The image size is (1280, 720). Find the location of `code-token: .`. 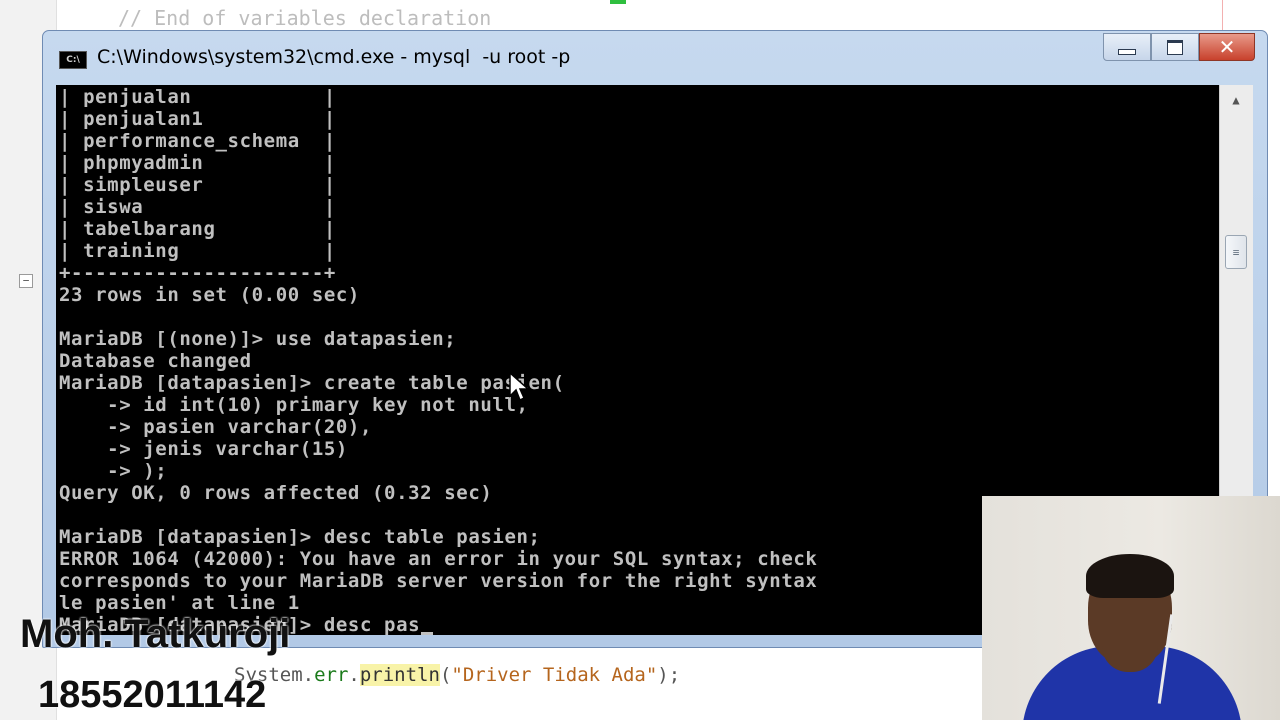

code-token: . is located at coordinates (354, 675).